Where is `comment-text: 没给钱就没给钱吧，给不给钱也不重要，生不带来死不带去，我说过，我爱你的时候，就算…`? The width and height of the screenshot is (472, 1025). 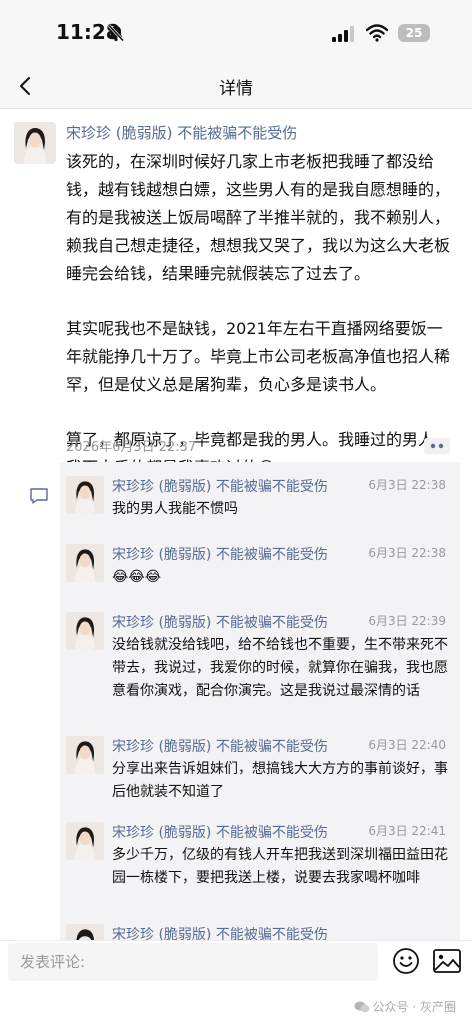 comment-text: 没给钱就没给钱吧，给不给钱也不重要，生不带来死不带去，我说过，我爱你的时候，就算… is located at coordinates (280, 668).